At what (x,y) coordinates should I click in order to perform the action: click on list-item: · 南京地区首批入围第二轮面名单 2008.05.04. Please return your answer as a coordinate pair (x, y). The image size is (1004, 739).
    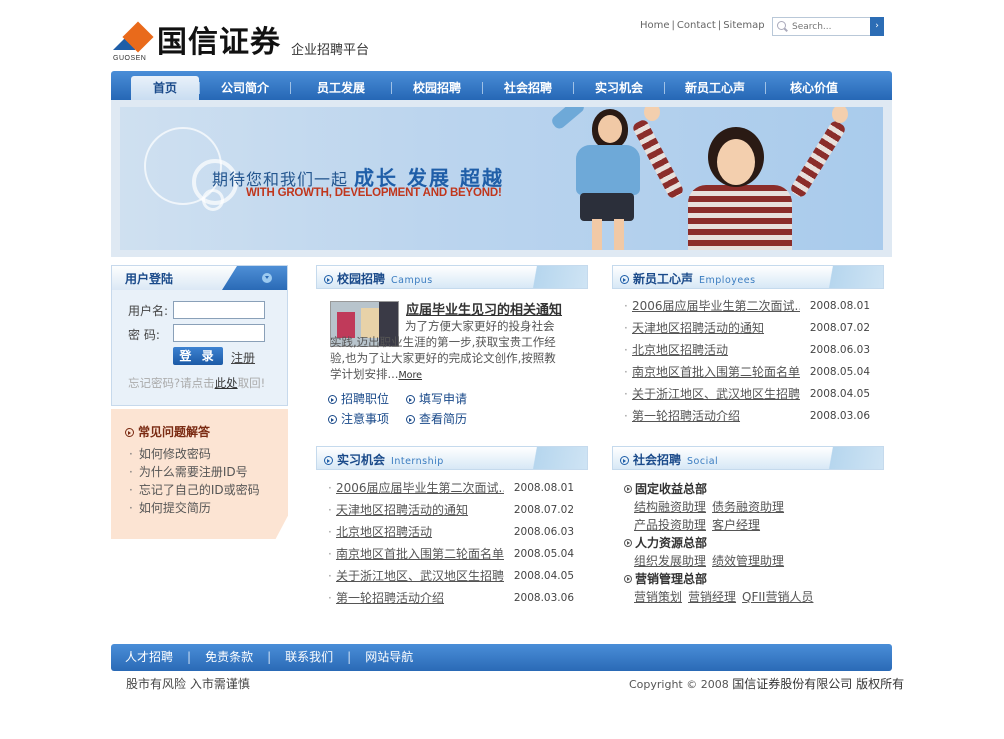
    Looking at the image, I should click on (451, 554).